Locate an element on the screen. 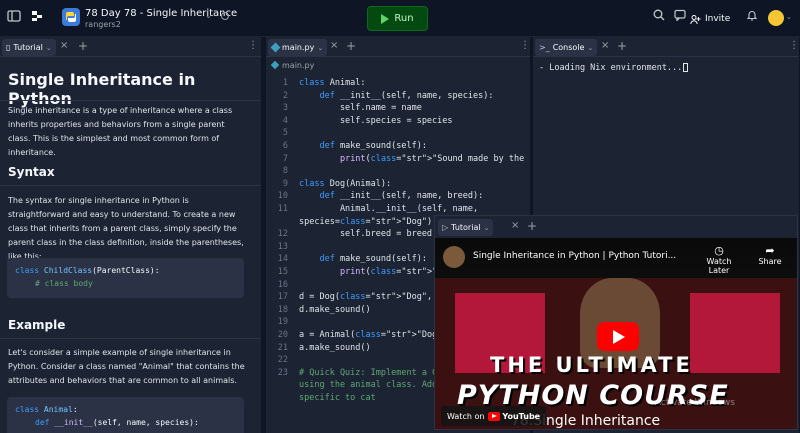 Image resolution: width=800 pixels, height=433 pixels. play-button is located at coordinates (618, 336).